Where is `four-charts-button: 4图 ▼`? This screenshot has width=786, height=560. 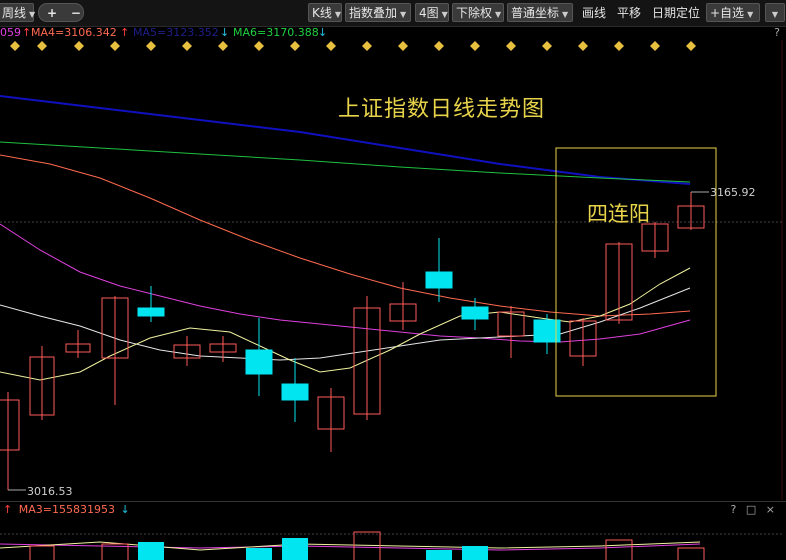 four-charts-button: 4图 ▼ is located at coordinates (432, 12).